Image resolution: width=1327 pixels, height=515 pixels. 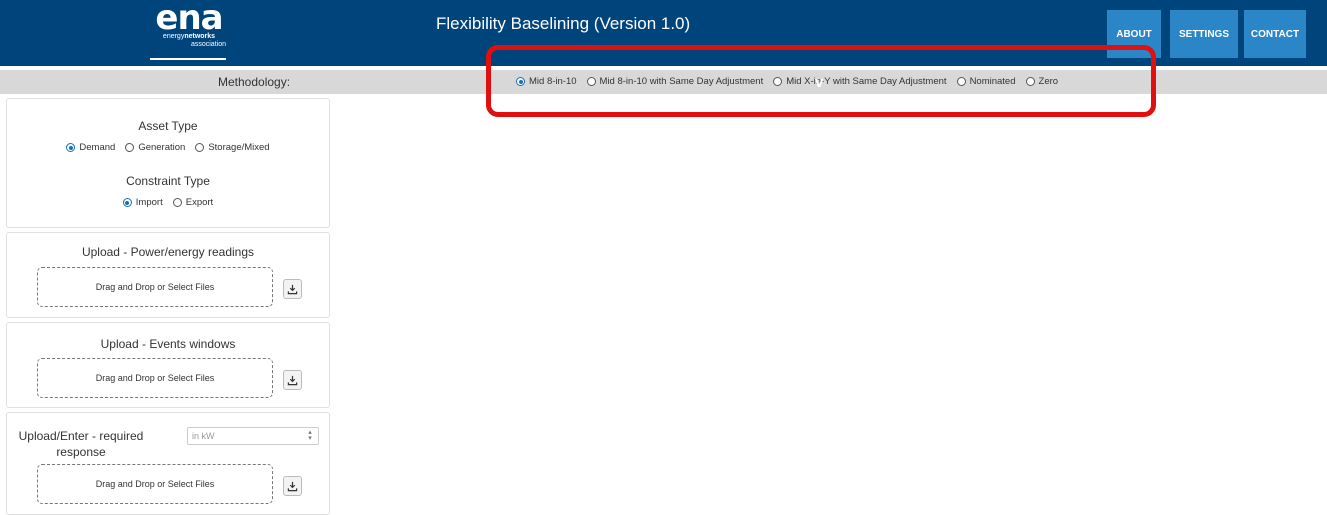 I want to click on method-option-mid-x-in-y-sda: Mid X-in-Y with Same Day Adjustment, so click(x=860, y=81).